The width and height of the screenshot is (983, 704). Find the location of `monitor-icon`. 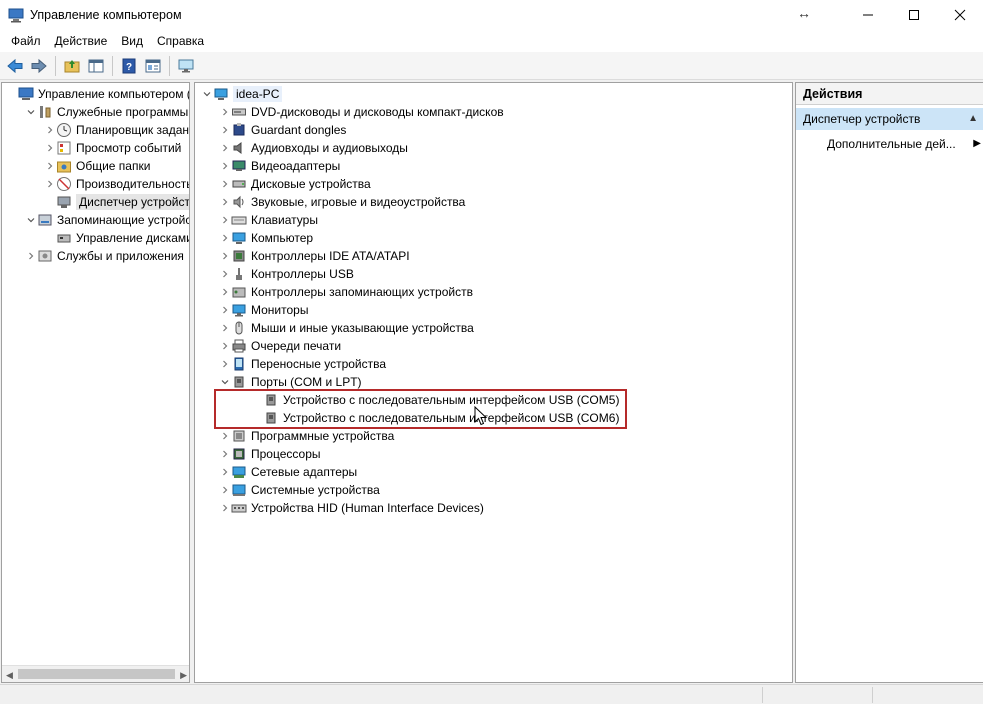

monitor-icon is located at coordinates (185, 65).